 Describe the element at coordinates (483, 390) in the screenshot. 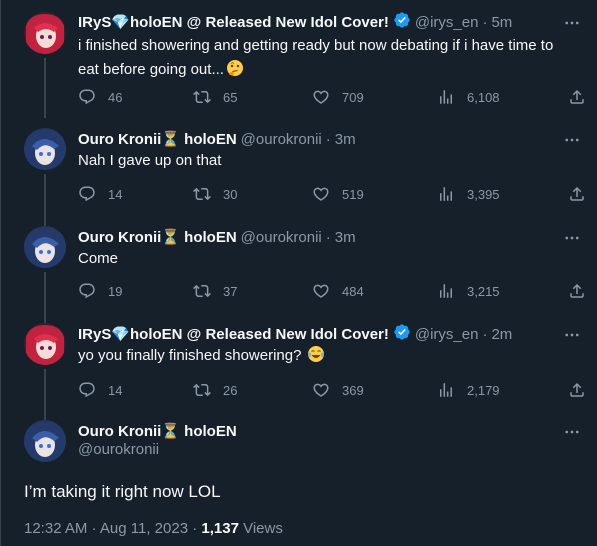

I see `views-count: 2,179` at that location.